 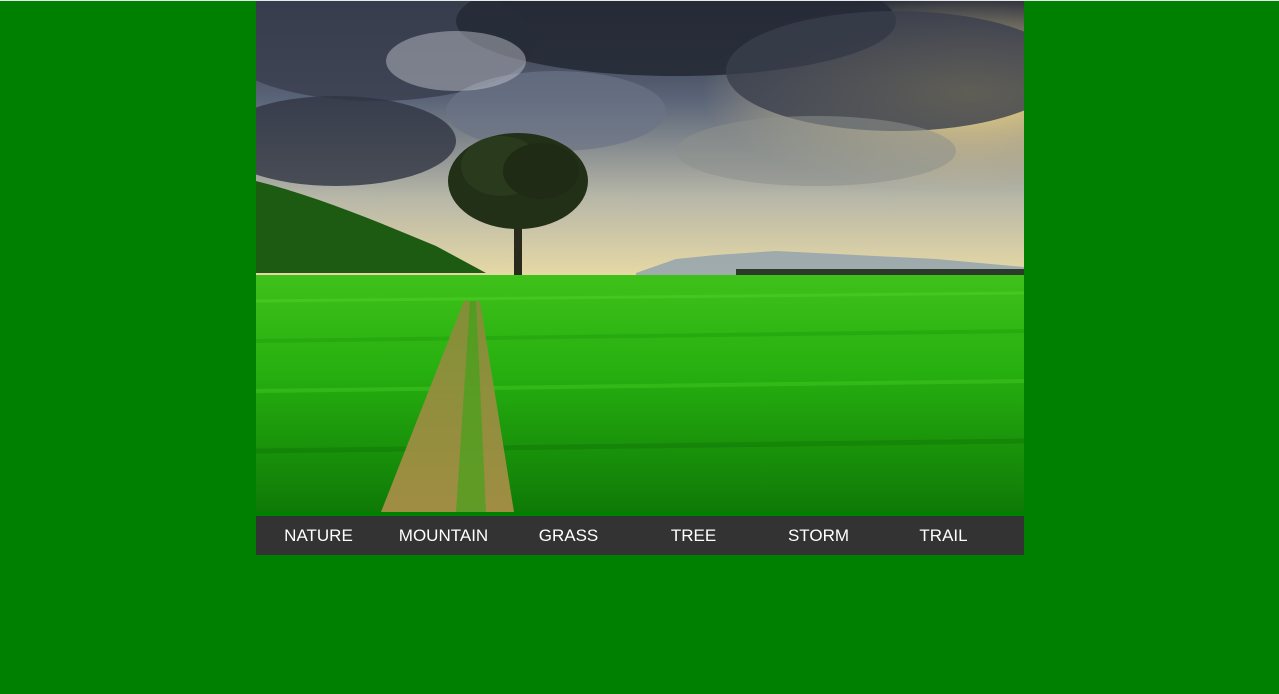 I want to click on nav-item-storm: STORM, so click(x=818, y=535).